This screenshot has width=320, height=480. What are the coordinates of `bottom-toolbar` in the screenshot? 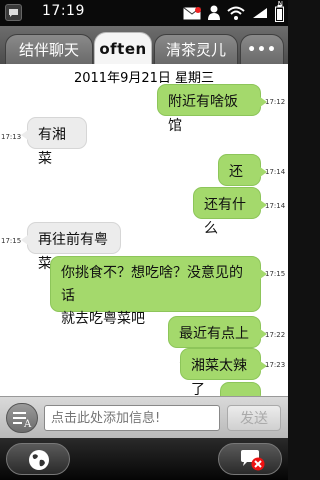 It's located at (144, 459).